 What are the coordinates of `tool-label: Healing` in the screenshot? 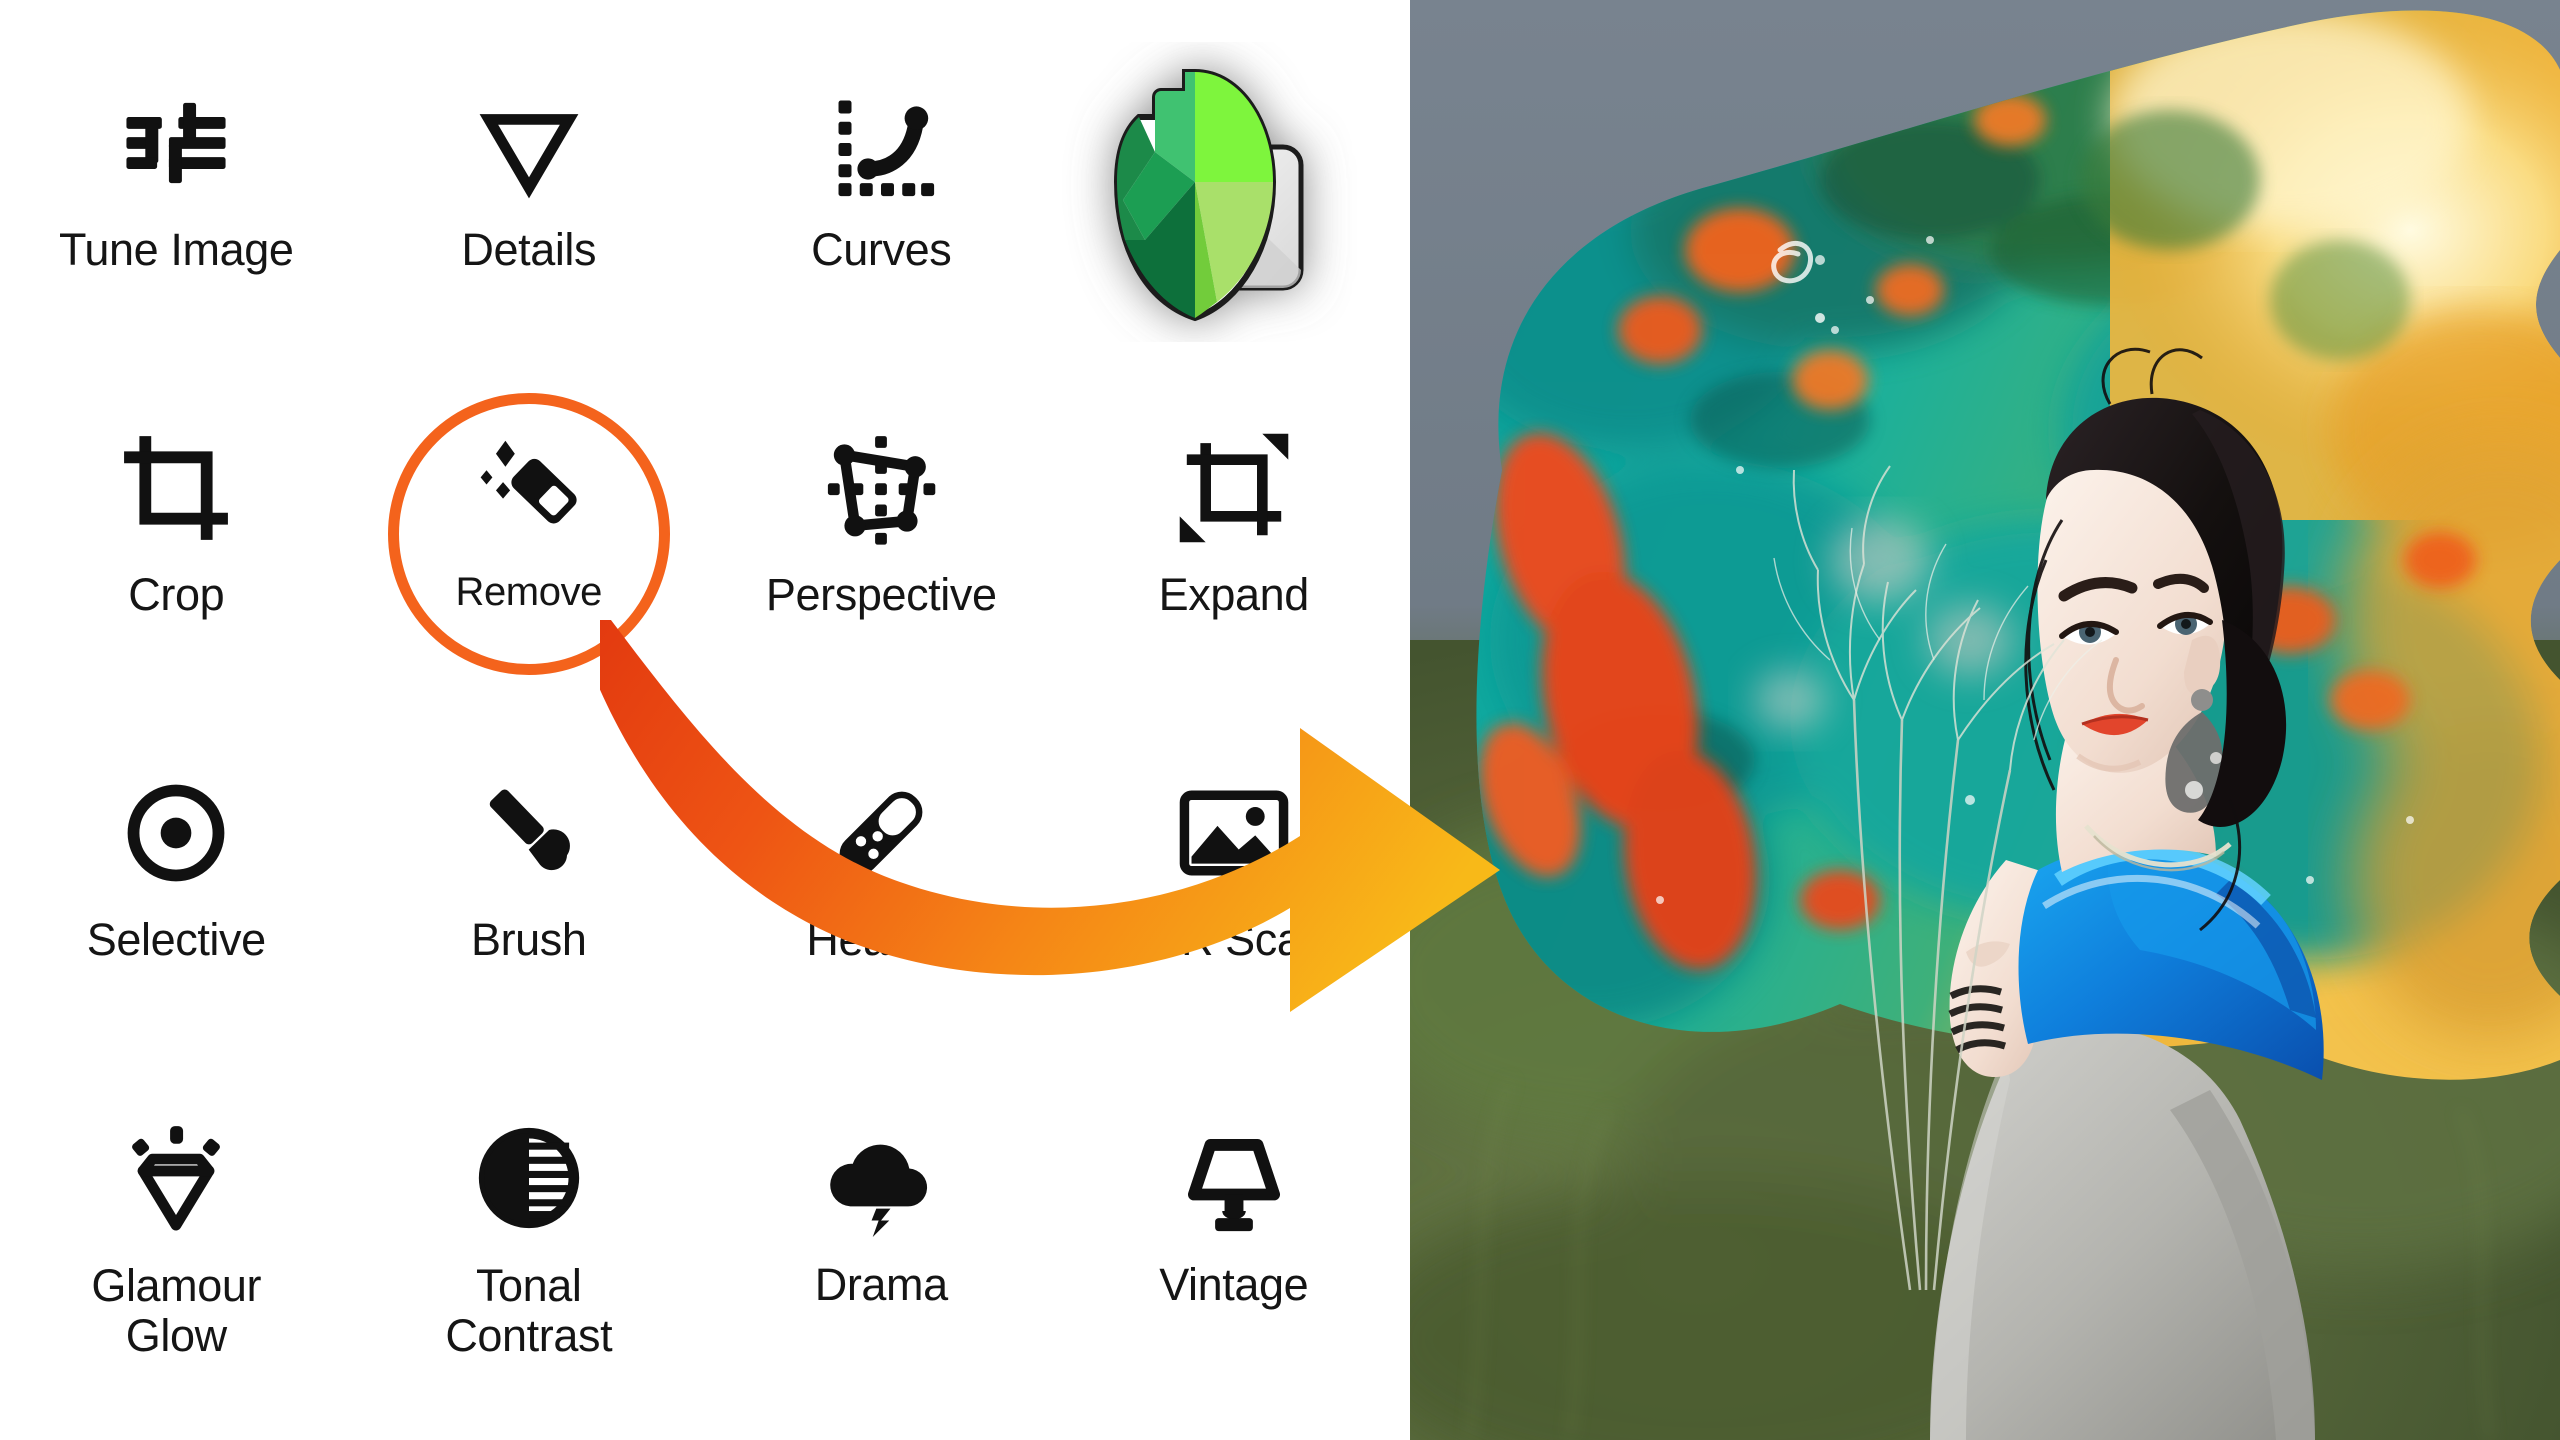 It's located at (881, 939).